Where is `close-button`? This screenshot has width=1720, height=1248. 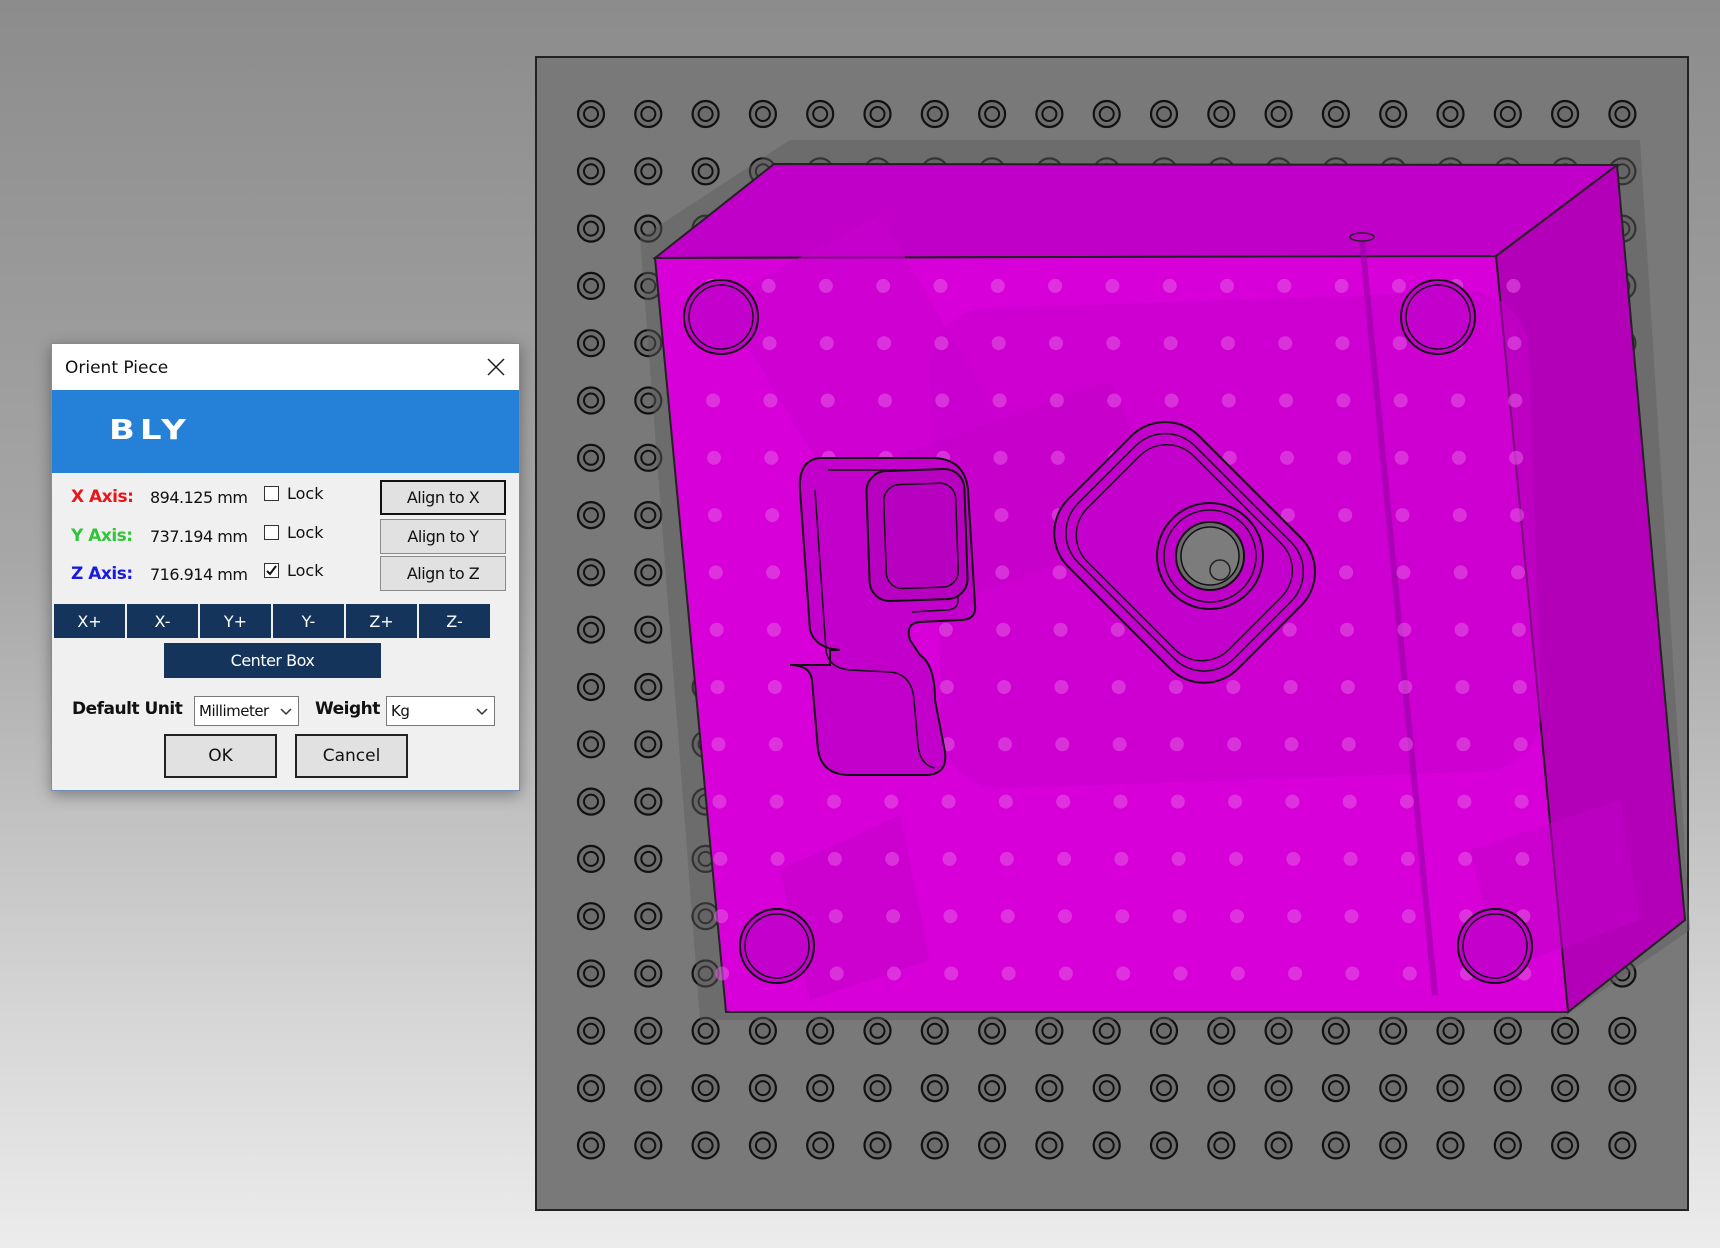
close-button is located at coordinates (496, 367).